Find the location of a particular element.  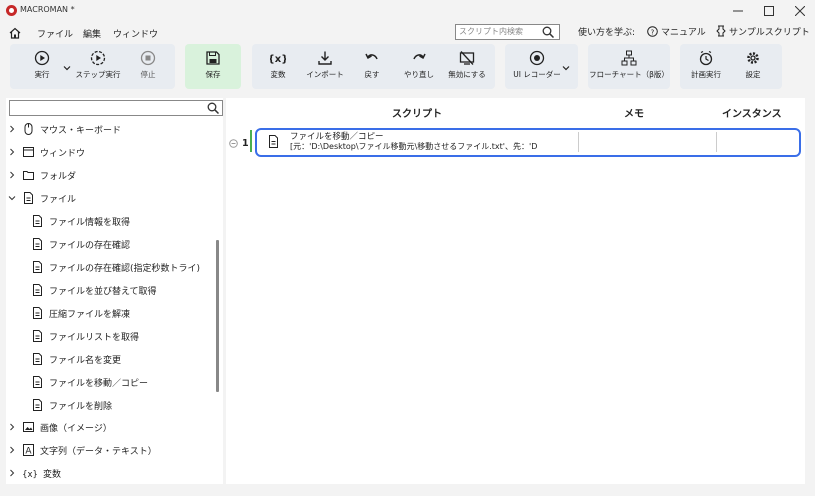

script-search-input: スクリプト内検索 is located at coordinates (507, 32).